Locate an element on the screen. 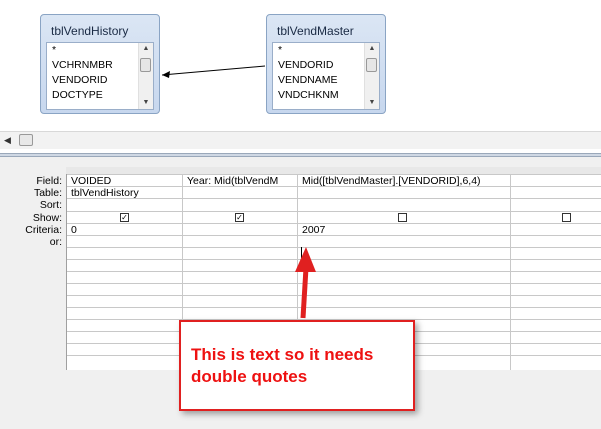  scroll-left-icon: ◀ is located at coordinates (9, 140).